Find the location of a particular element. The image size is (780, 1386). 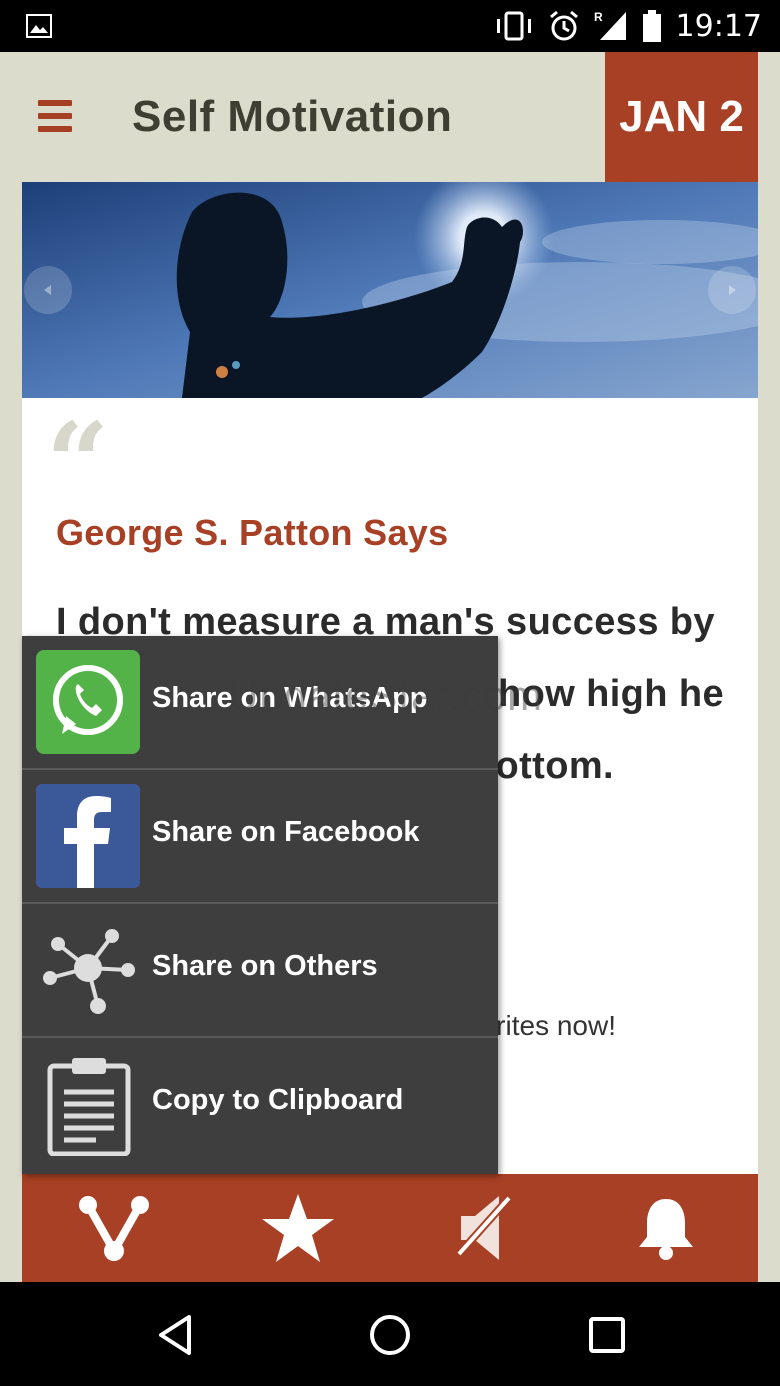

favorite-button is located at coordinates (298, 1228).